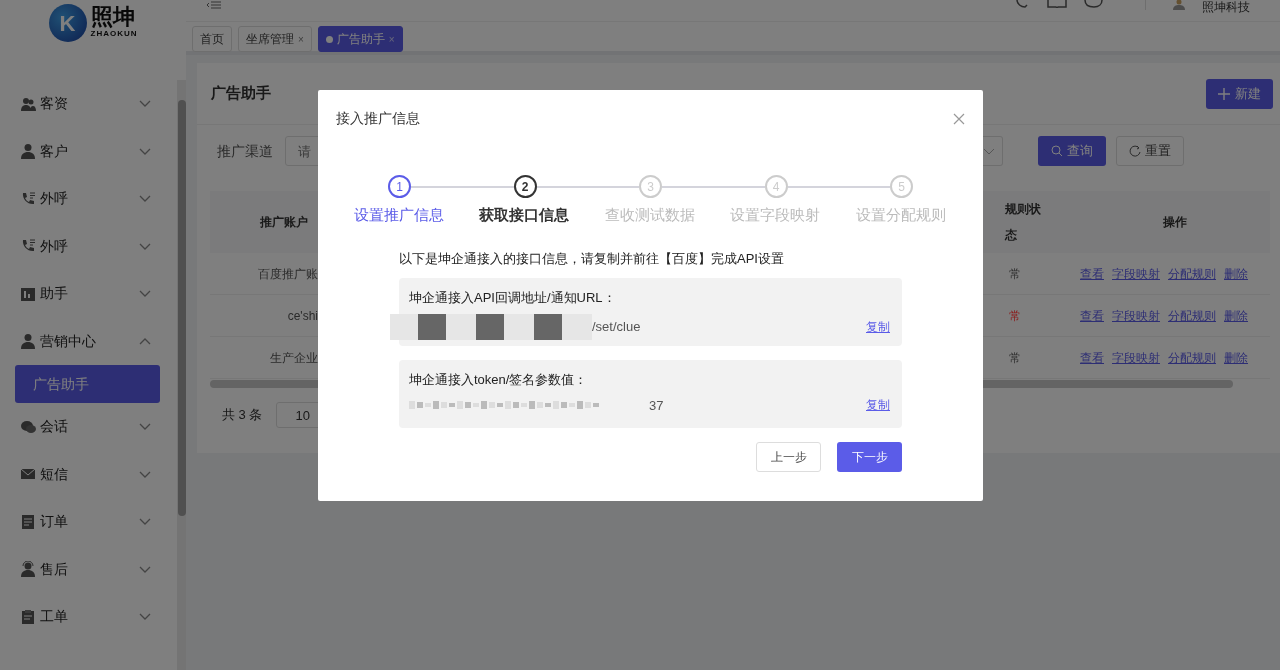 Image resolution: width=1280 pixels, height=670 pixels. I want to click on step-circle: 2, so click(525, 186).